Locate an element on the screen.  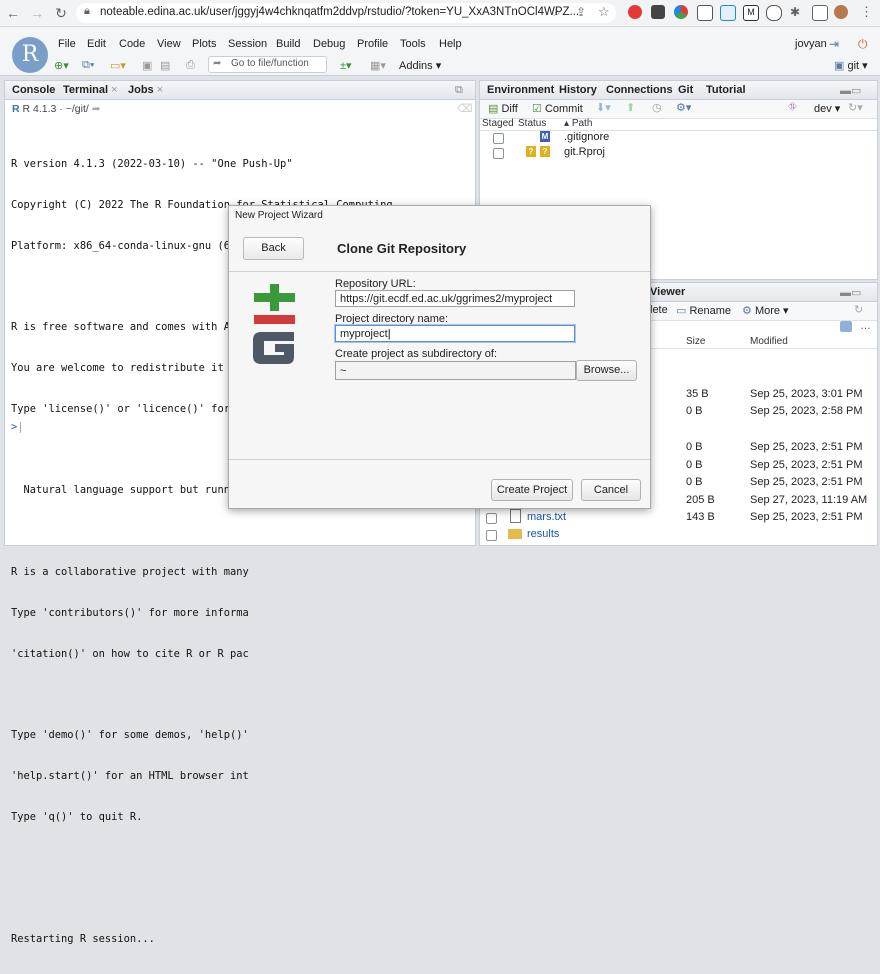
create-project-button: Create Project is located at coordinates (532, 490).